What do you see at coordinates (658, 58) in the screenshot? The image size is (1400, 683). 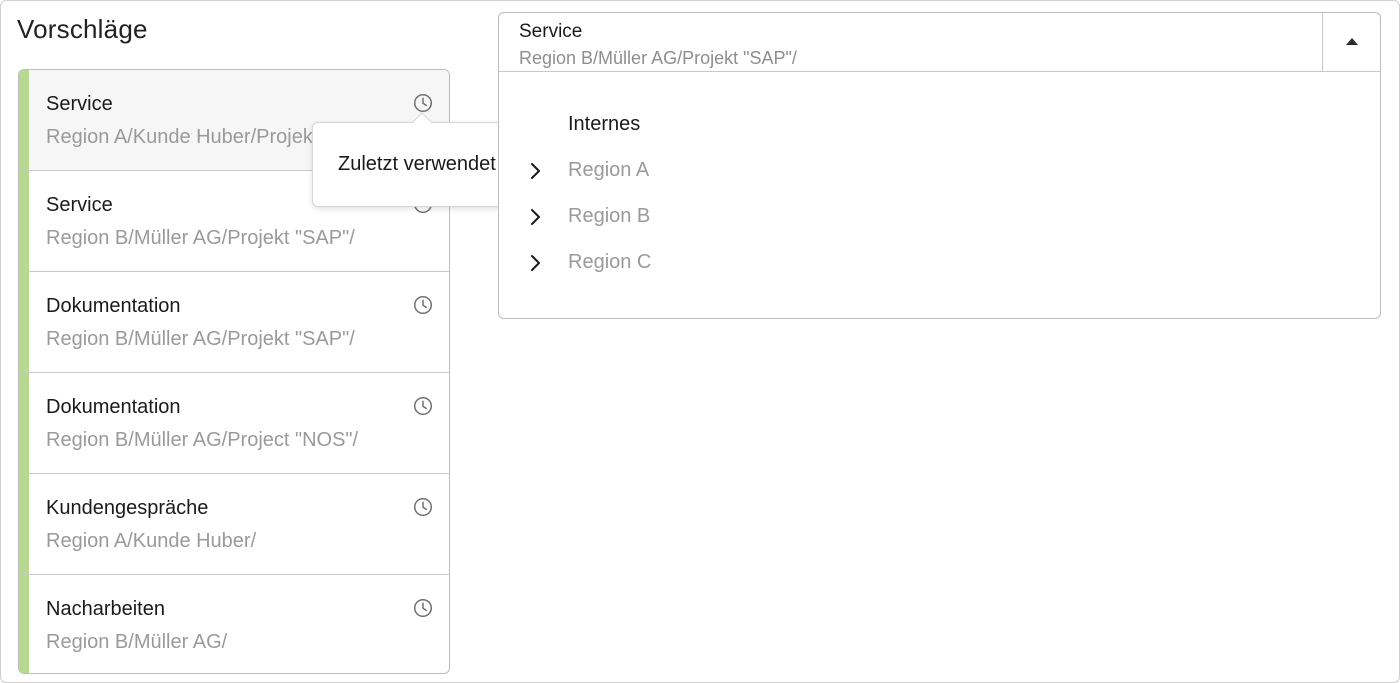 I see `selector-selected-path: Region B/Müller AG/Projekt "SAP"/` at bounding box center [658, 58].